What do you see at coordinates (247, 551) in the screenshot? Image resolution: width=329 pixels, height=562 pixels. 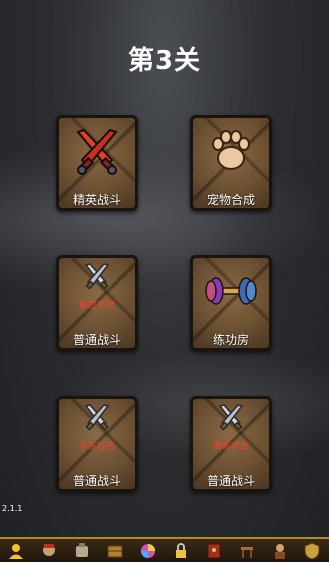 I see `stool-icon` at bounding box center [247, 551].